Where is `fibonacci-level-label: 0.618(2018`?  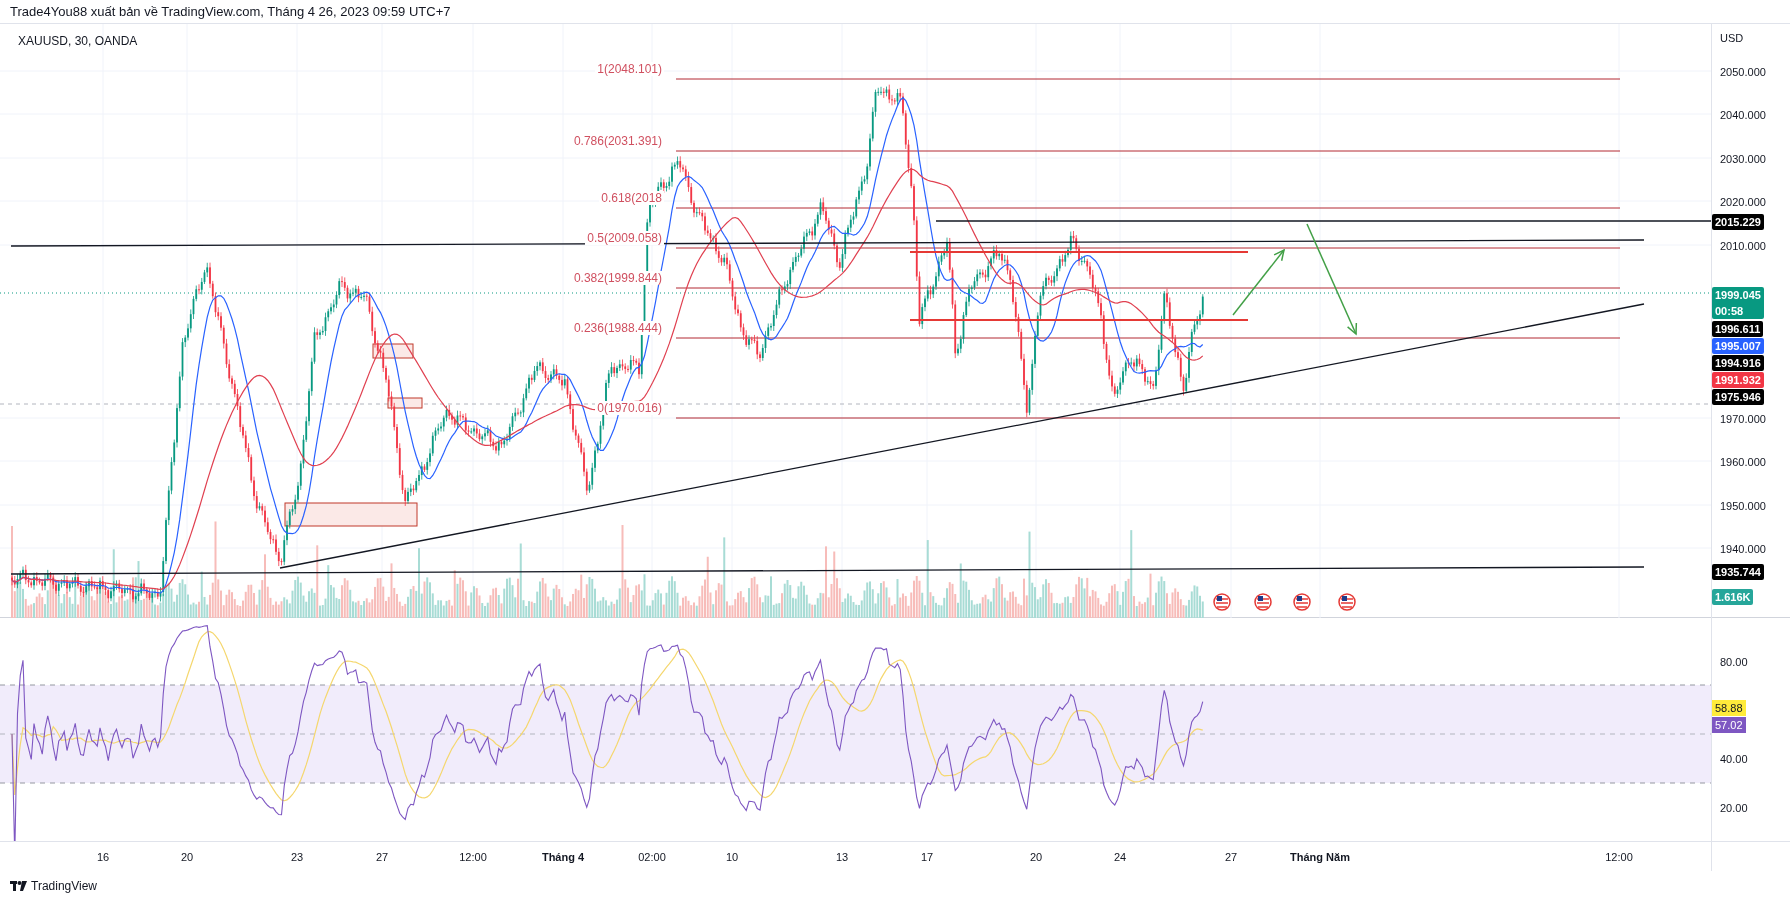
fibonacci-level-label: 0.618(2018 is located at coordinates (631, 197).